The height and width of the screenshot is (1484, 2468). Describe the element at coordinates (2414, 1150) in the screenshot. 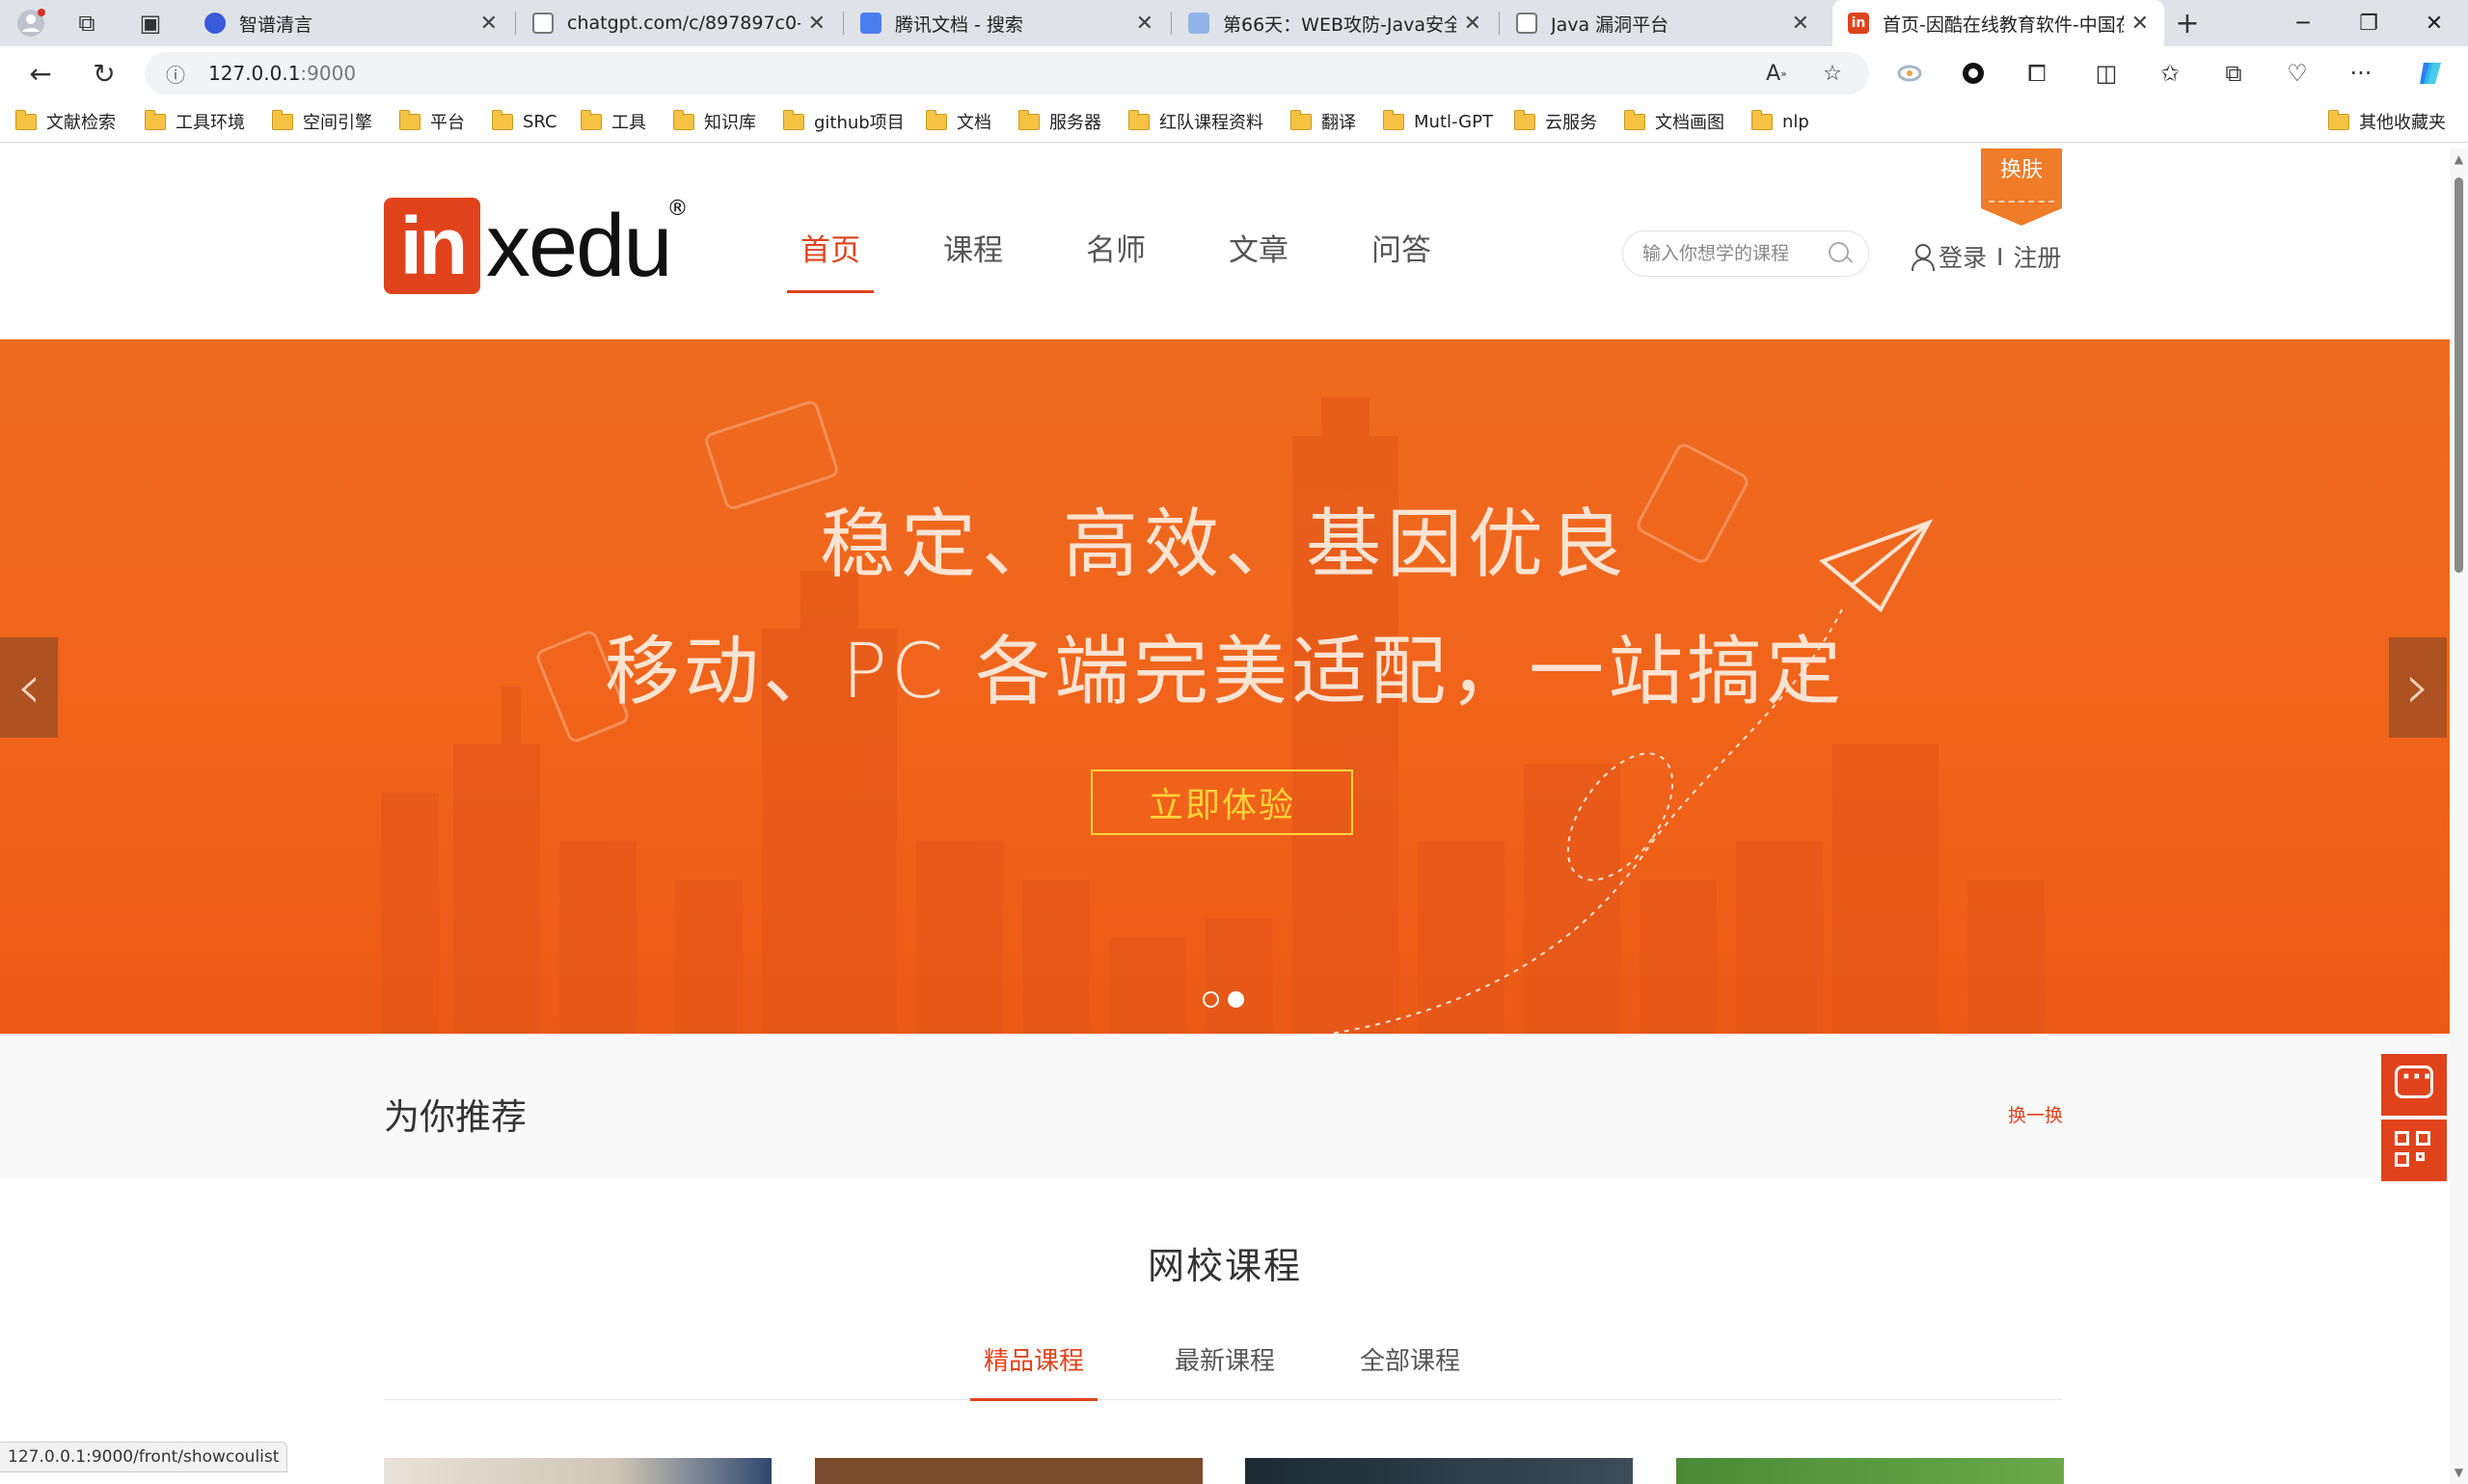

I see `qr-code-button` at that location.